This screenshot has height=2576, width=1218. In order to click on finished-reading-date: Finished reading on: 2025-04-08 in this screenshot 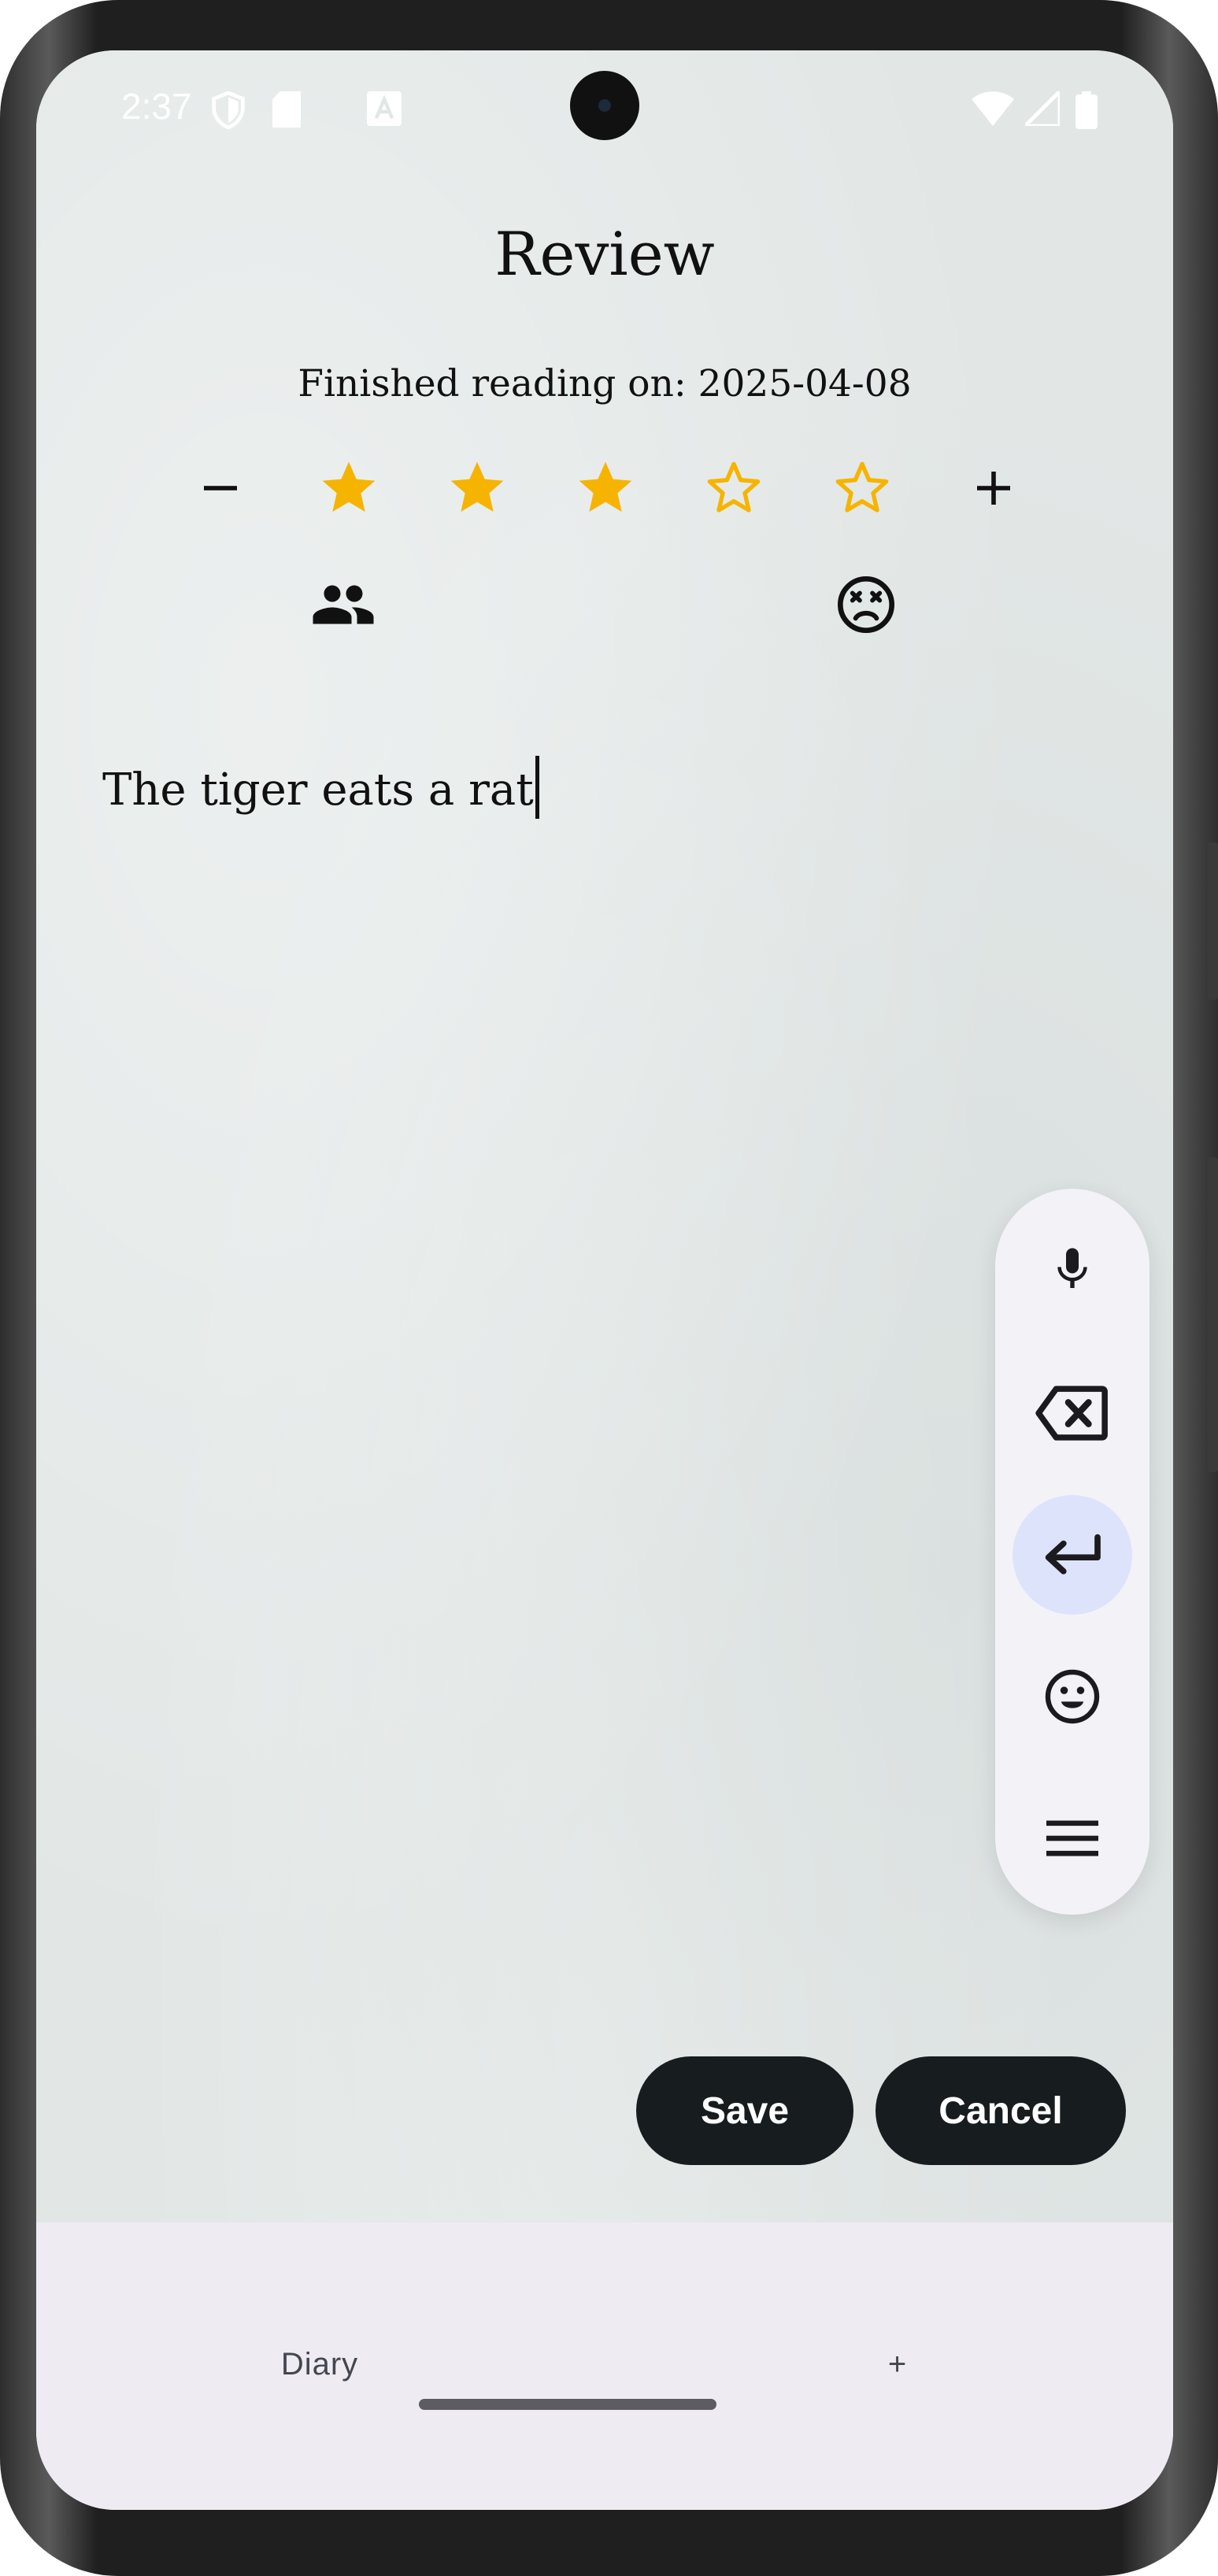, I will do `click(605, 383)`.